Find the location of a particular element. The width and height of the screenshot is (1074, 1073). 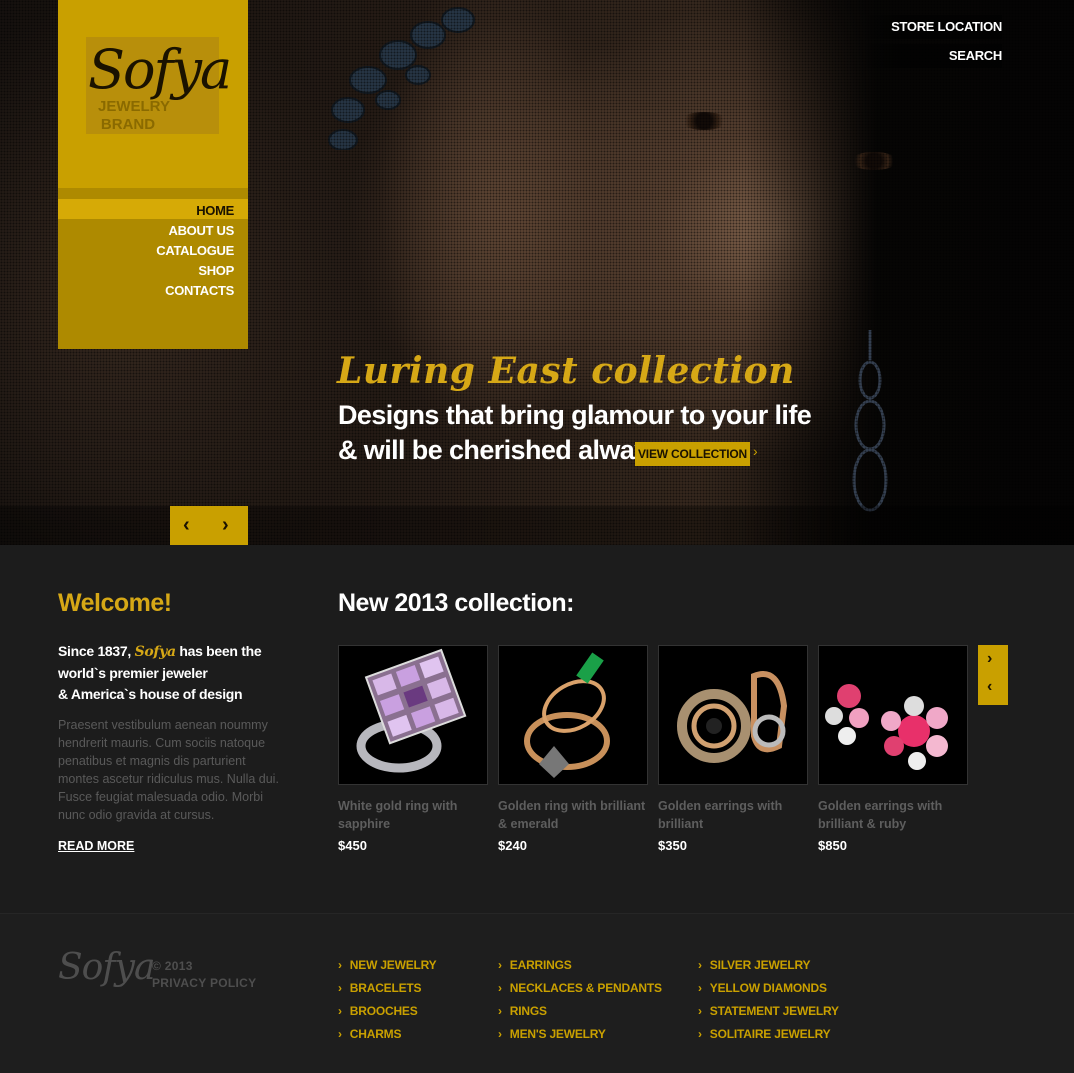

ring-emerald-image is located at coordinates (567, 715).